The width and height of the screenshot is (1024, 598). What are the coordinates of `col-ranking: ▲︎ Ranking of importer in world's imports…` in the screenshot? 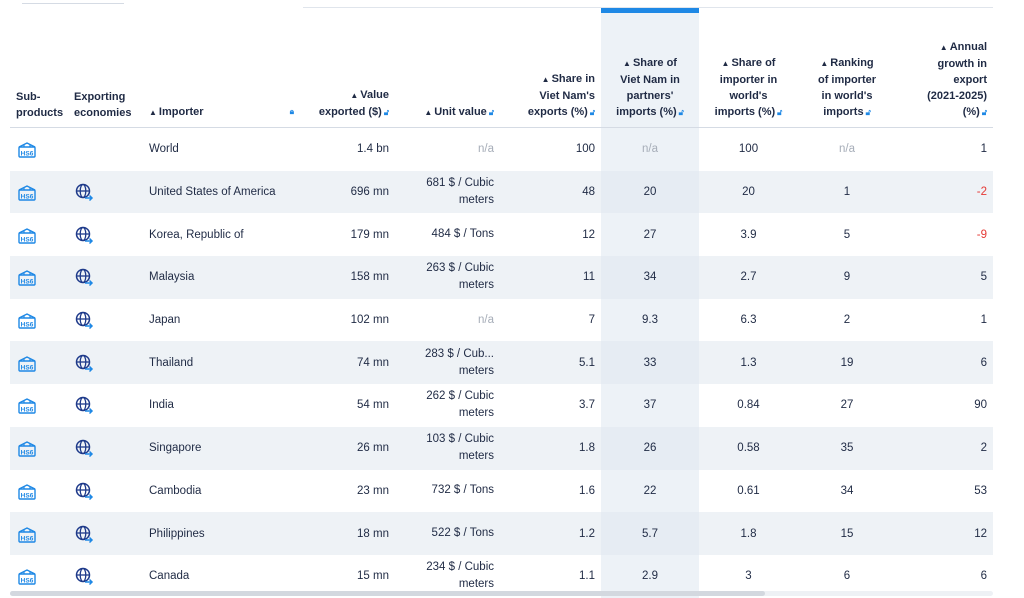 It's located at (847, 70).